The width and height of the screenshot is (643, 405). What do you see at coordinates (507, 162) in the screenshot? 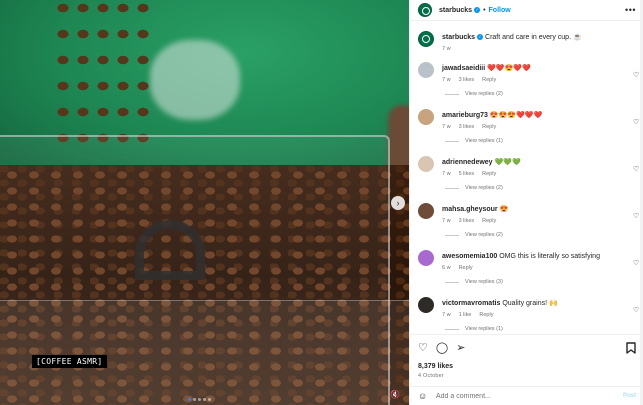
I see `comment-text: 💚💚💚` at bounding box center [507, 162].